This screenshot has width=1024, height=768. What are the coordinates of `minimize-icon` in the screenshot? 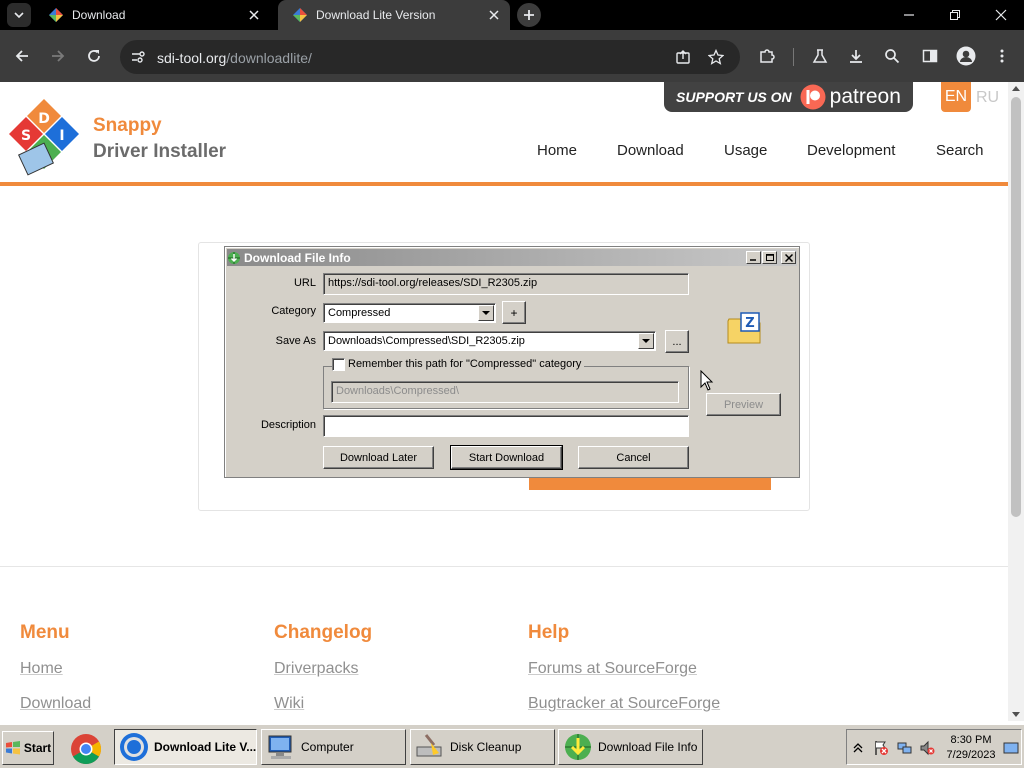 It's located at (753, 260).